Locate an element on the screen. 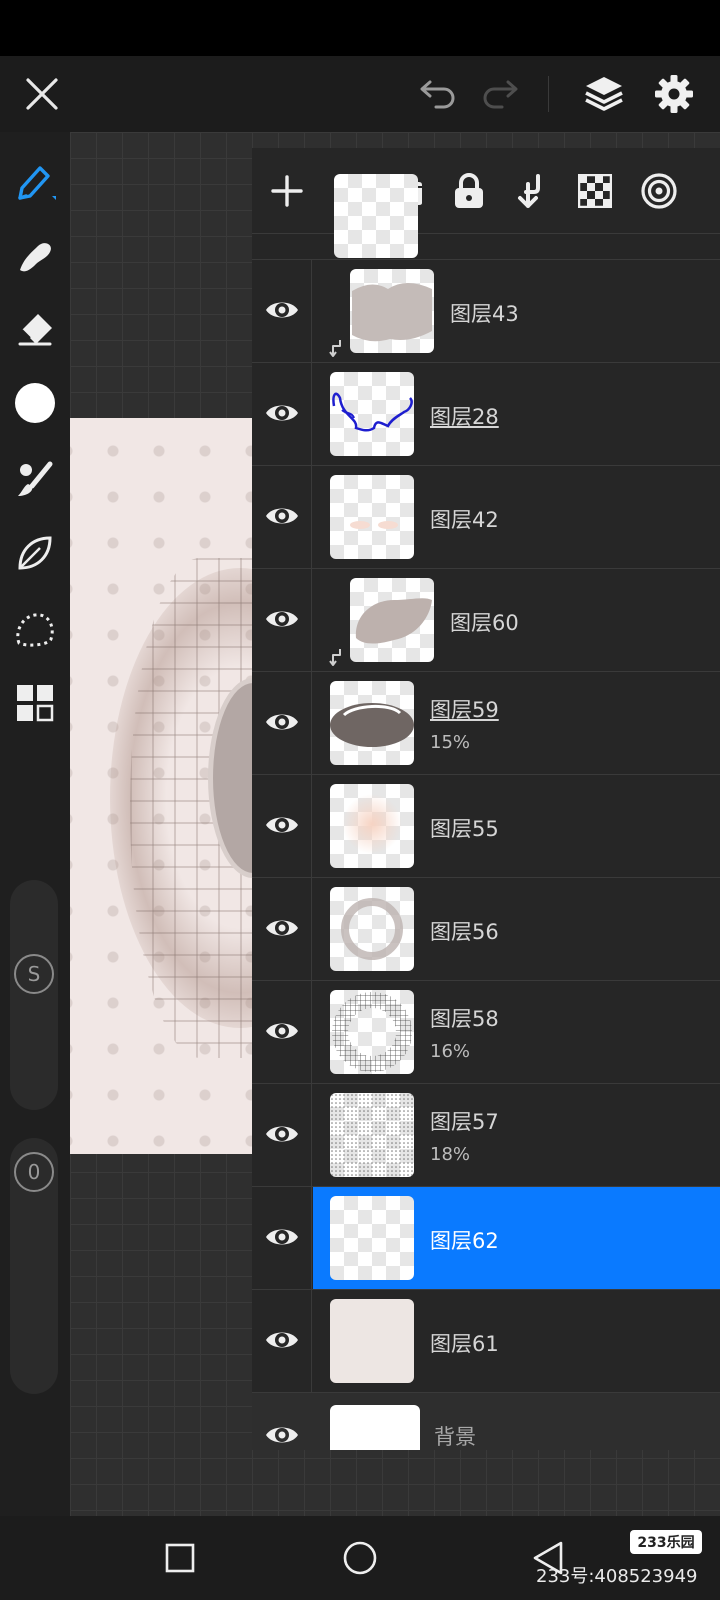  pencil-icon is located at coordinates (37, 183).